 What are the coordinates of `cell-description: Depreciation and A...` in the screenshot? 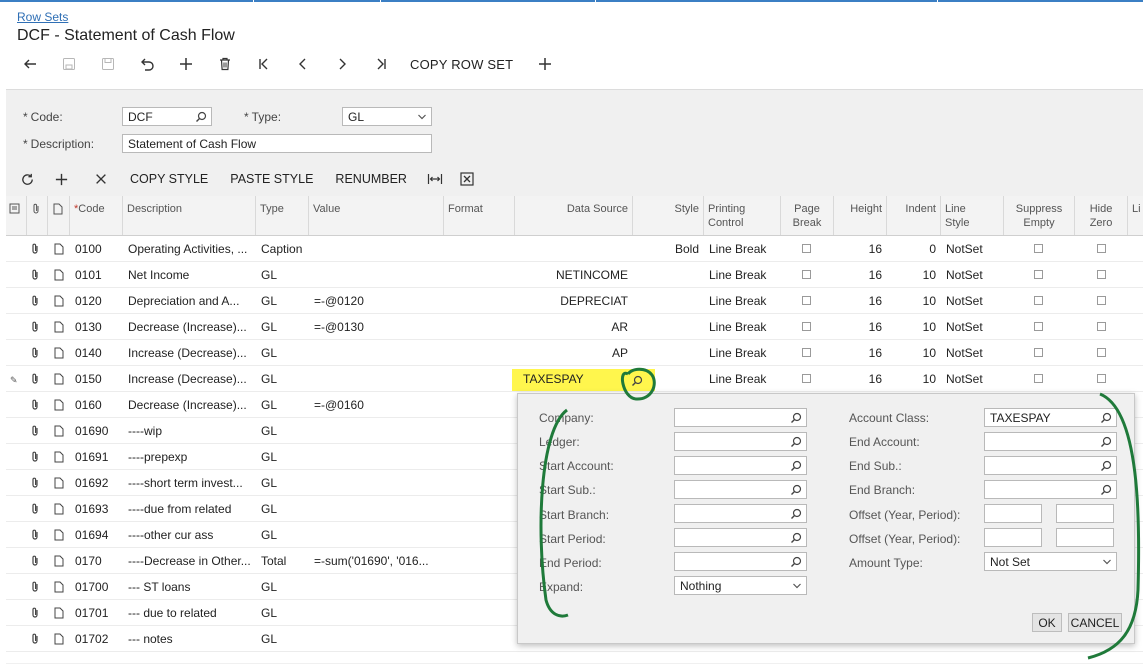 It's located at (189, 301).